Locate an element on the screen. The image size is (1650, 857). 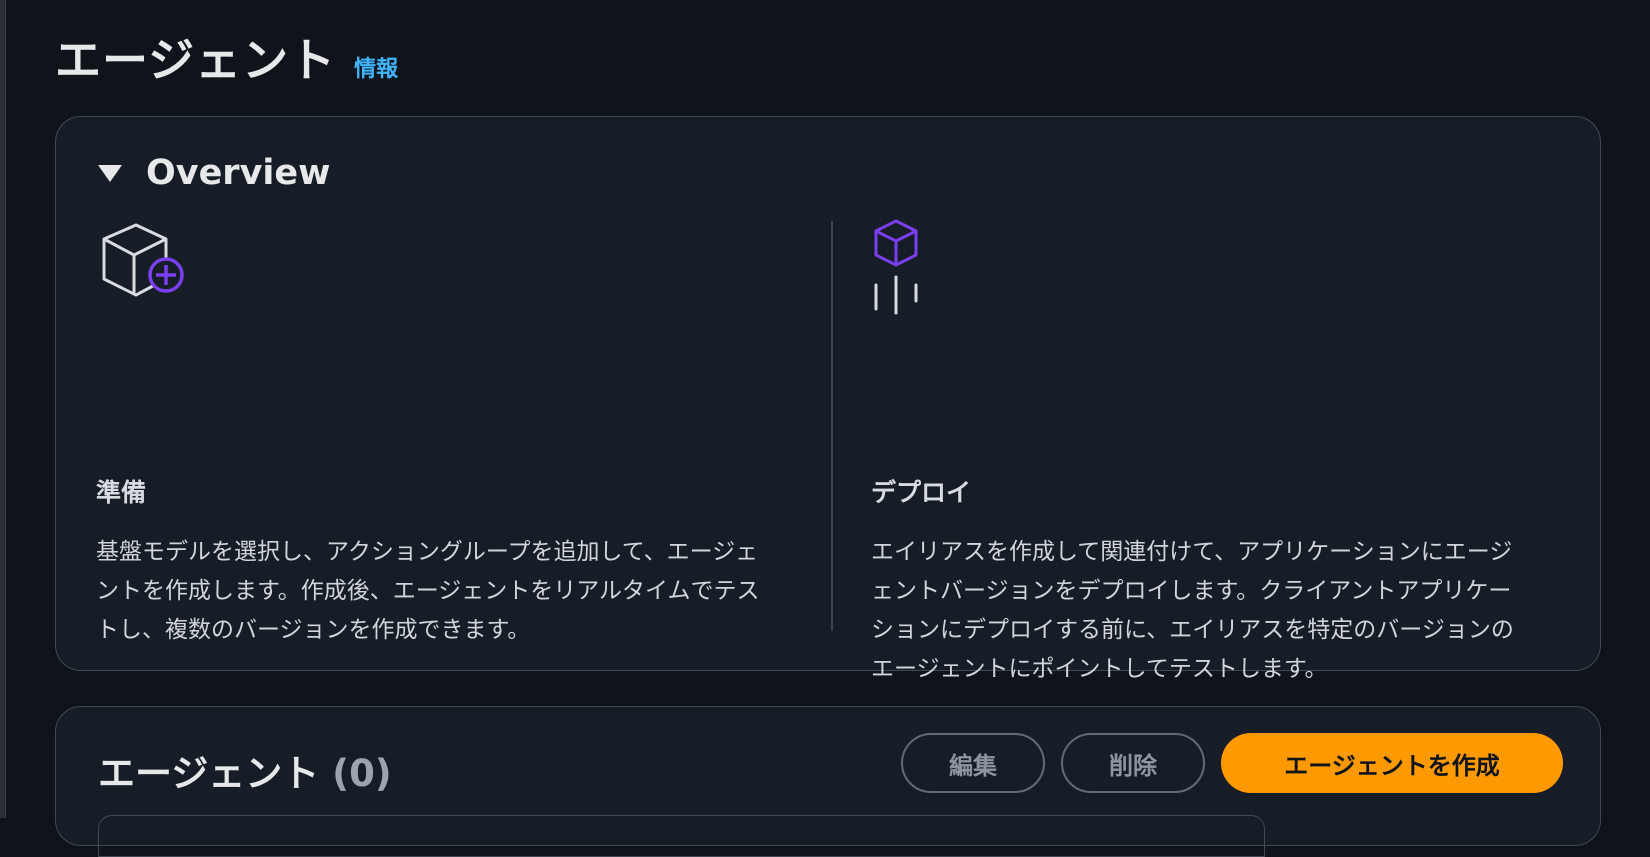
agents-title: エージェント (0) is located at coordinates (245, 770).